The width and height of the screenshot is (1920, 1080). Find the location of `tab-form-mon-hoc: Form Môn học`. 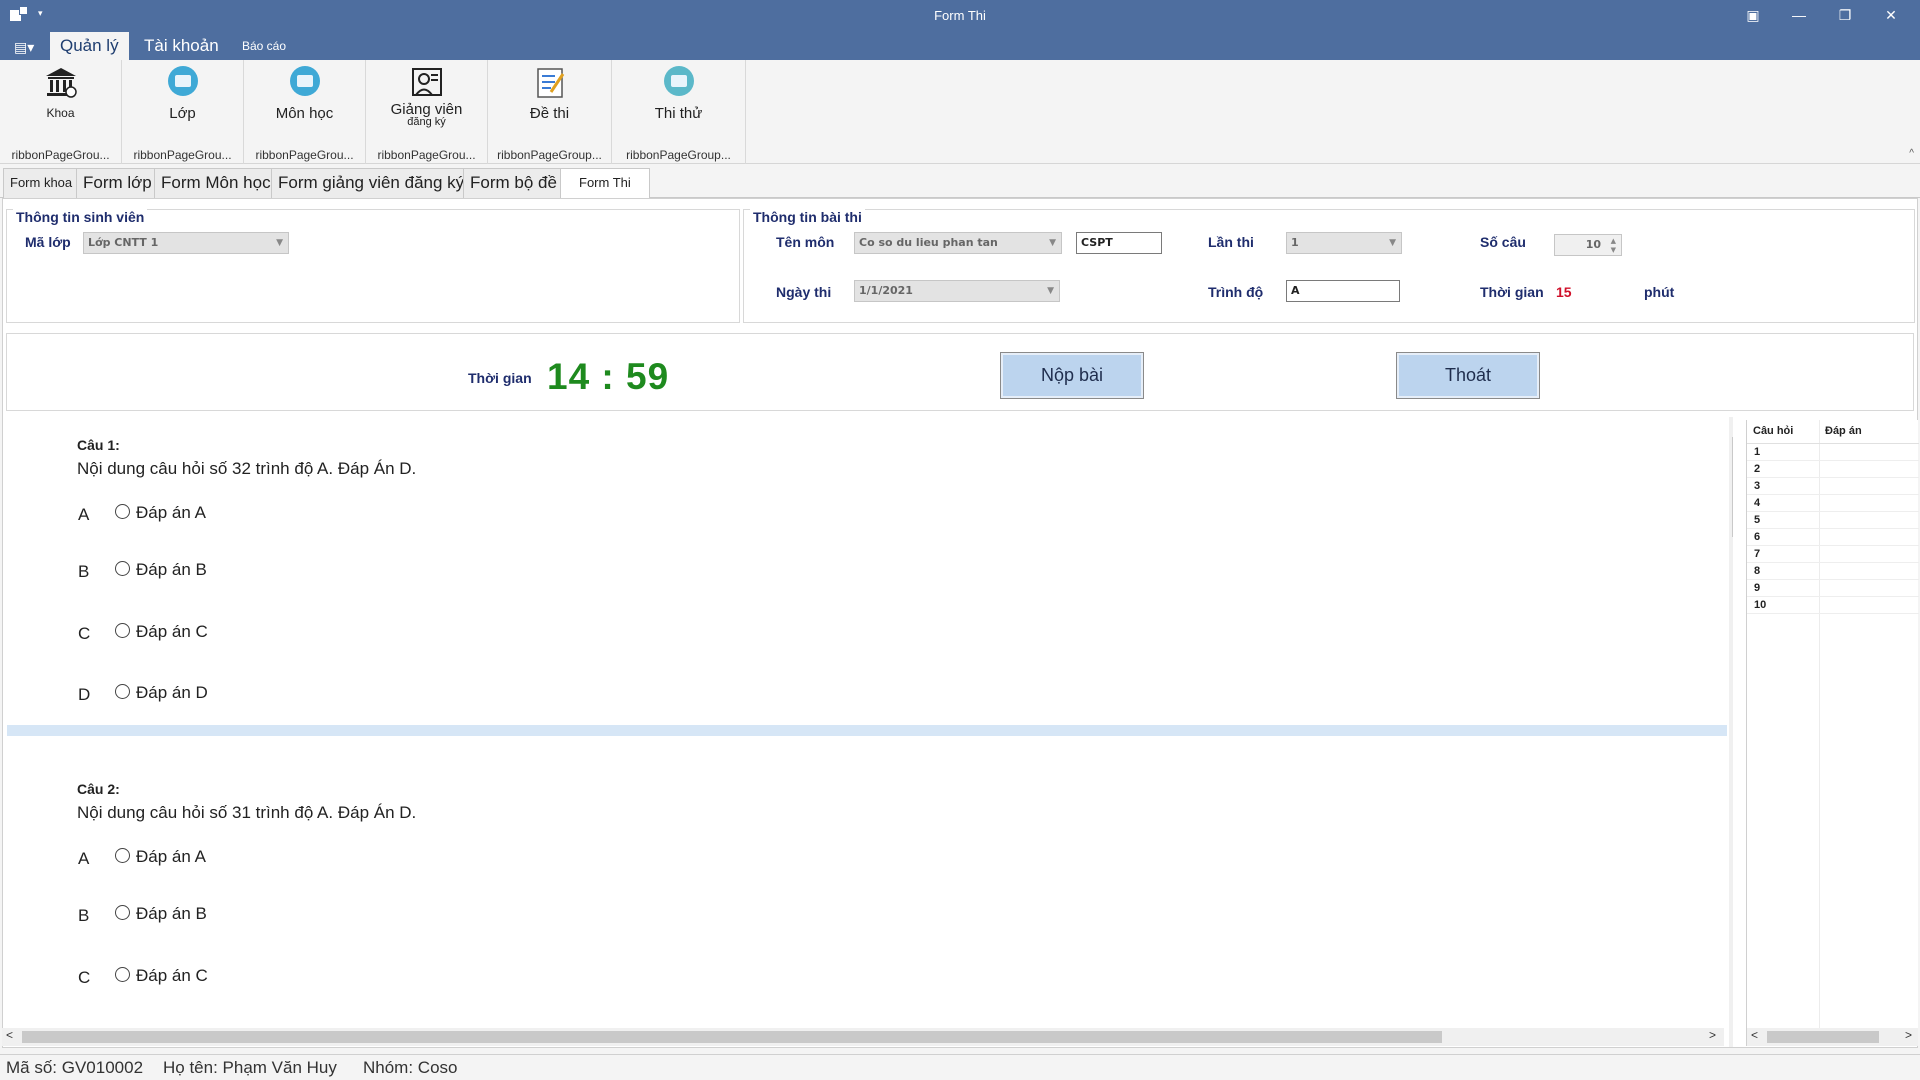

tab-form-mon-hoc: Form Môn học is located at coordinates (216, 183).